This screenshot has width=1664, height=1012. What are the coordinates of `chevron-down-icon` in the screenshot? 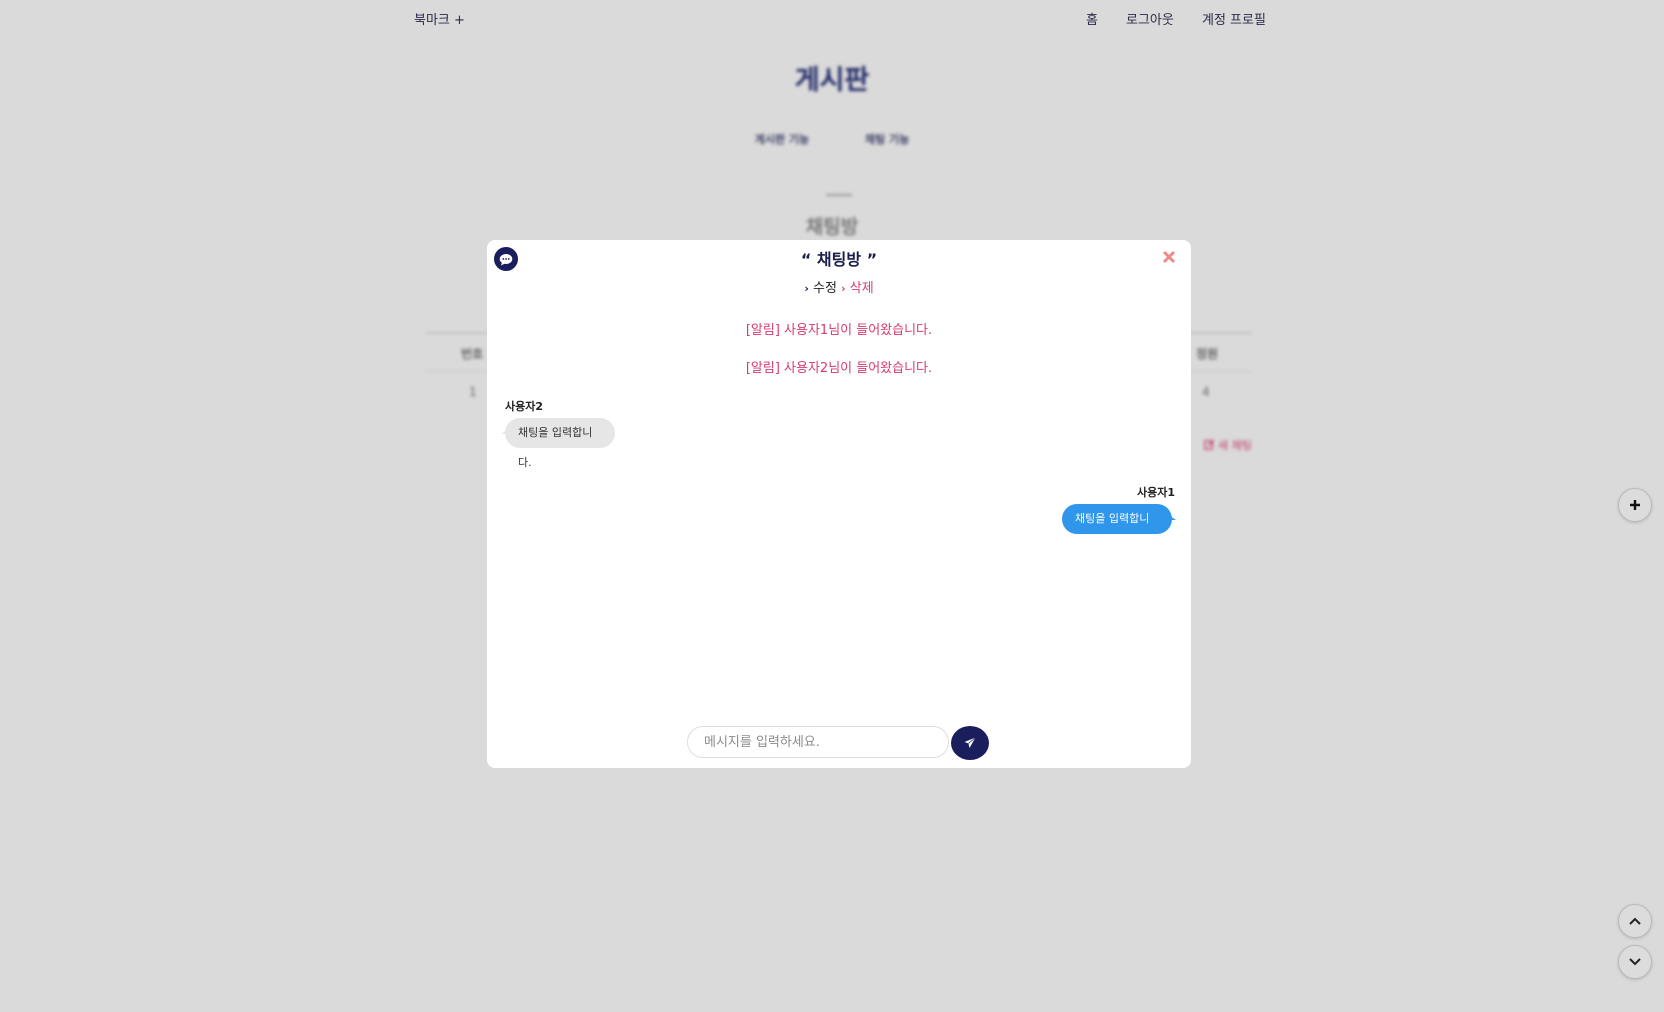 It's located at (1635, 962).